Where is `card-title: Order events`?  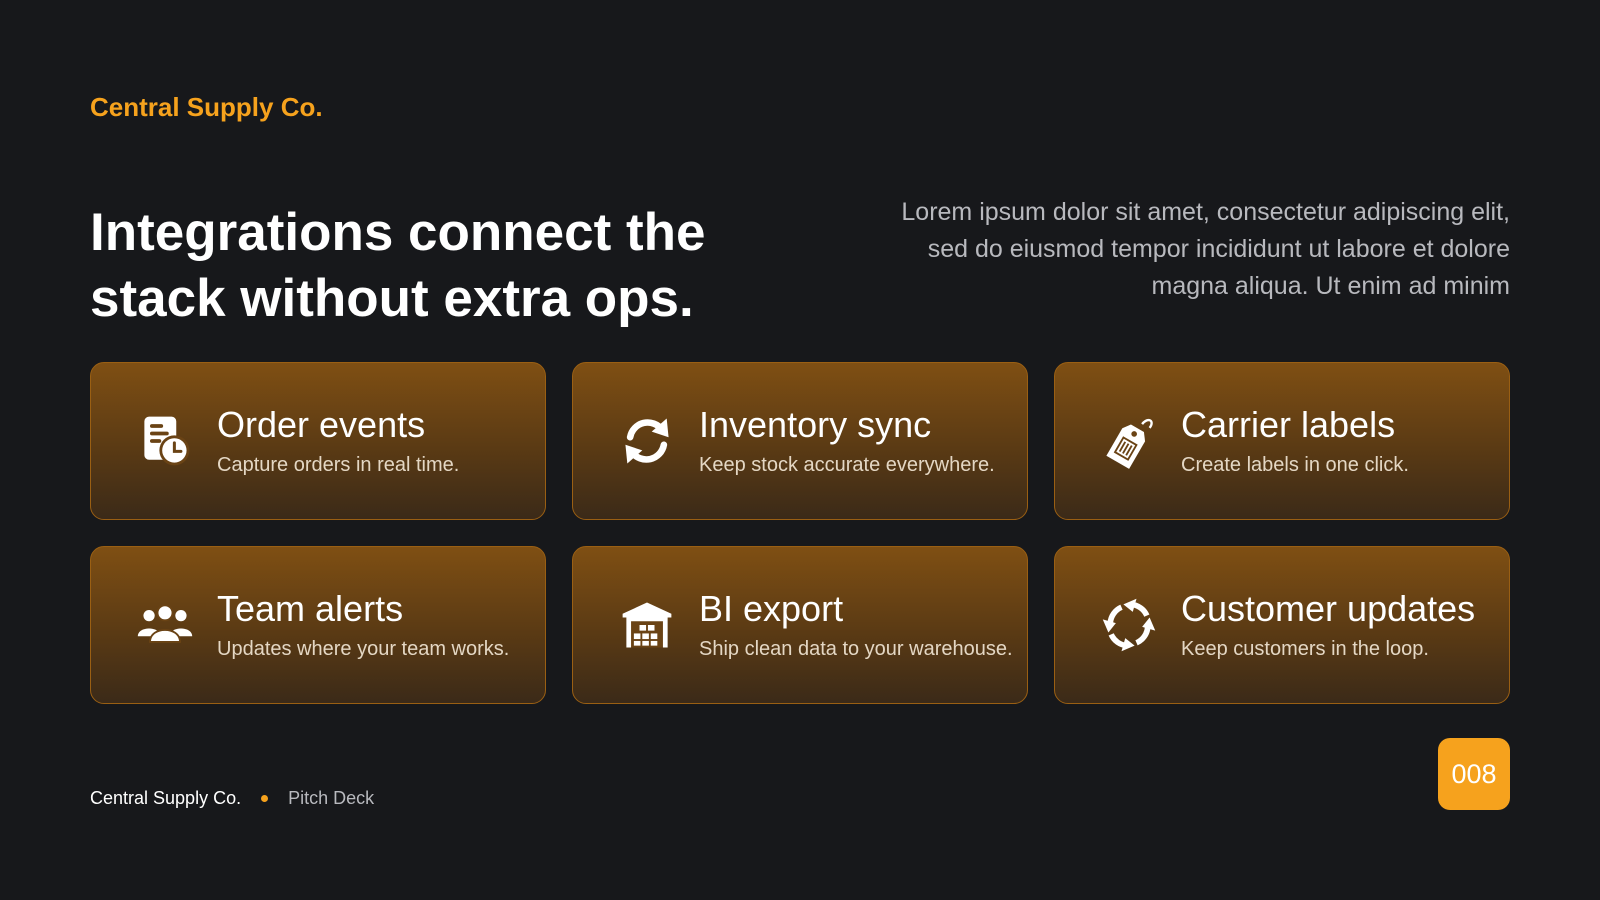
card-title: Order events is located at coordinates (321, 424).